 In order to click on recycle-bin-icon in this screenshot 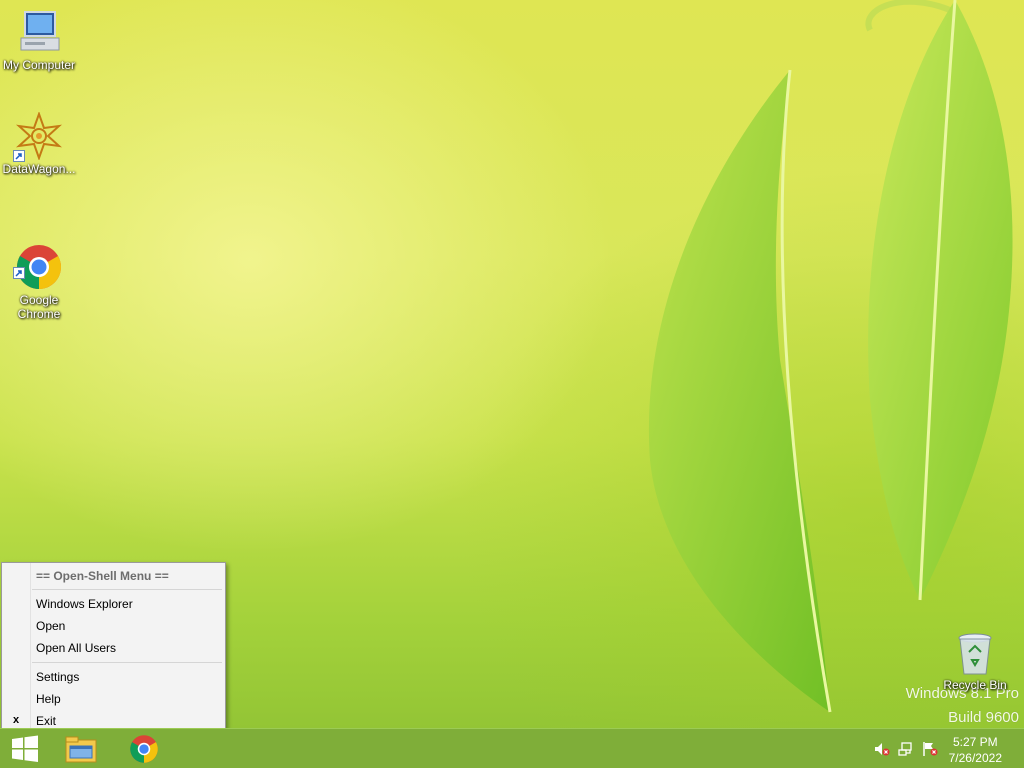, I will do `click(975, 654)`.